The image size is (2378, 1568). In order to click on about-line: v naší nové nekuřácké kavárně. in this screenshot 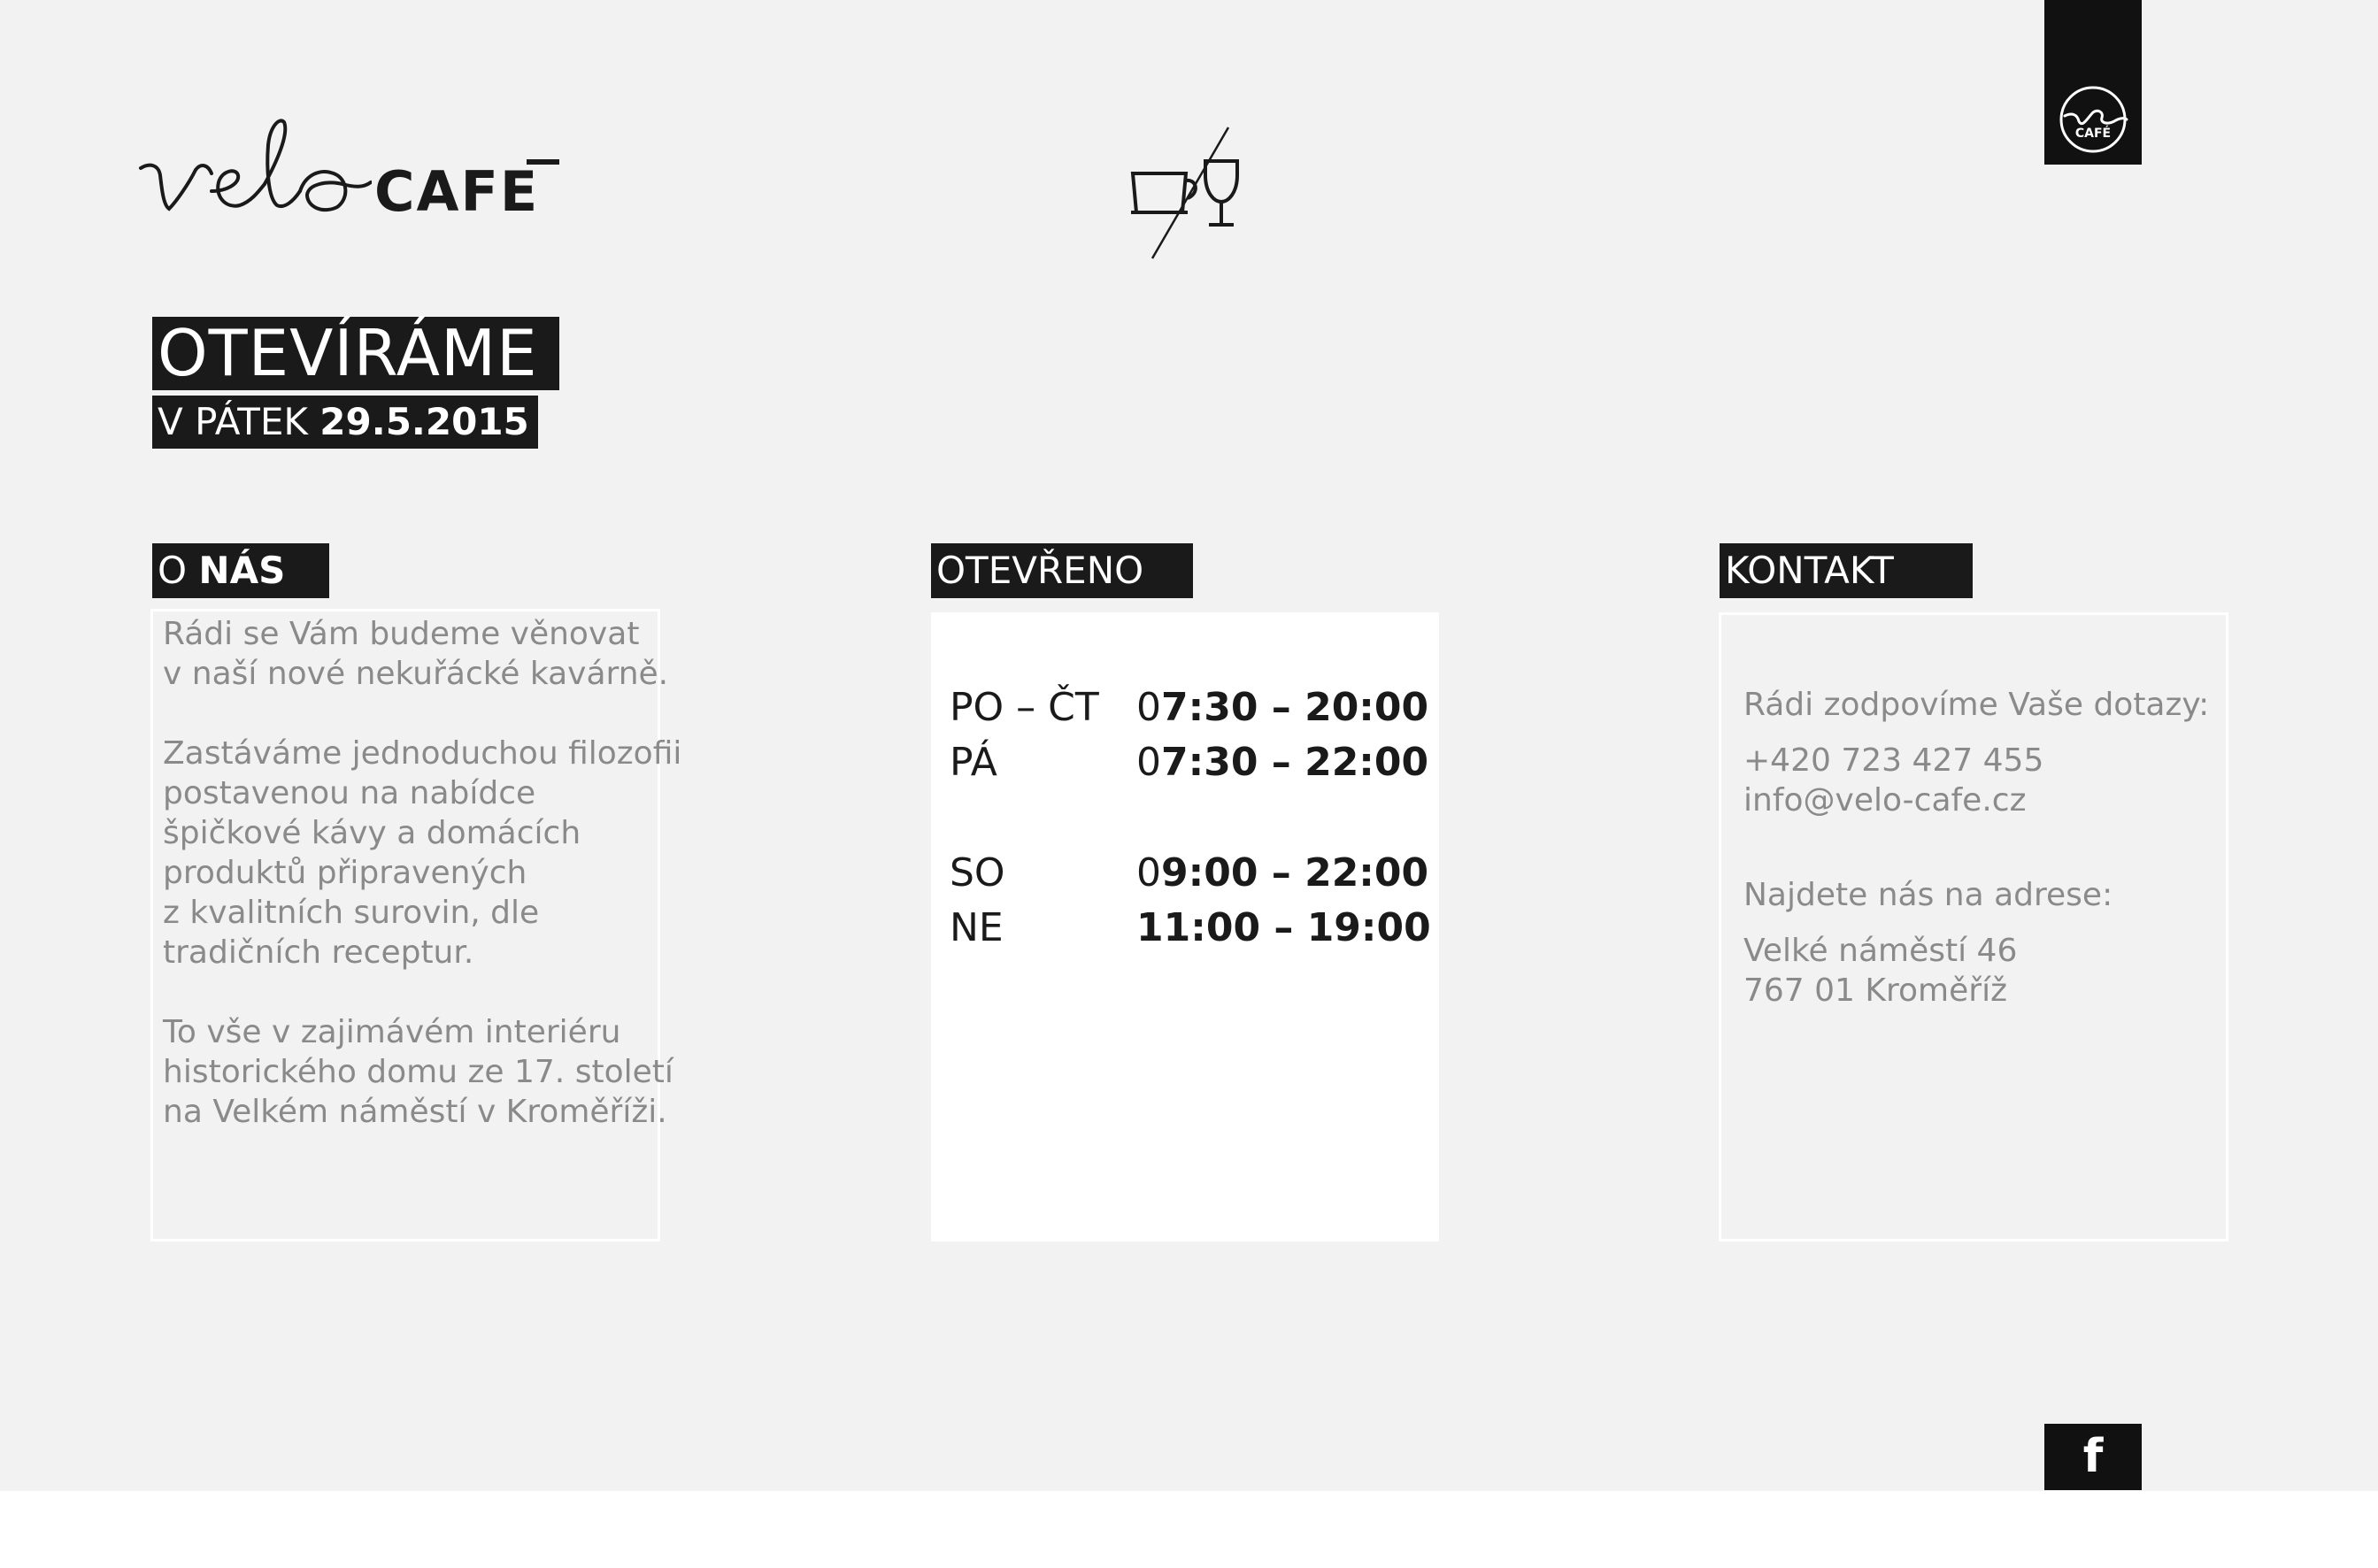, I will do `click(416, 674)`.